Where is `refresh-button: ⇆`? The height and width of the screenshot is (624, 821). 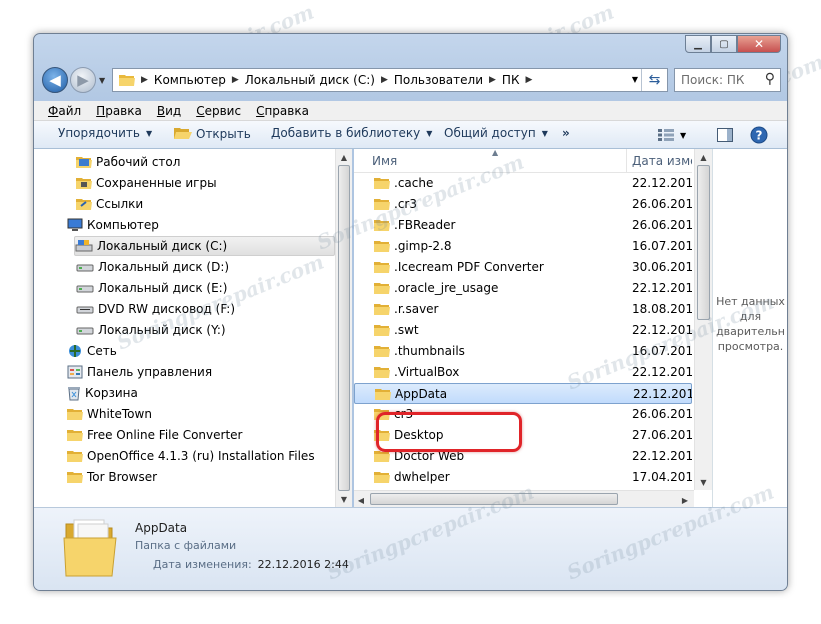 refresh-button: ⇆ is located at coordinates (654, 80).